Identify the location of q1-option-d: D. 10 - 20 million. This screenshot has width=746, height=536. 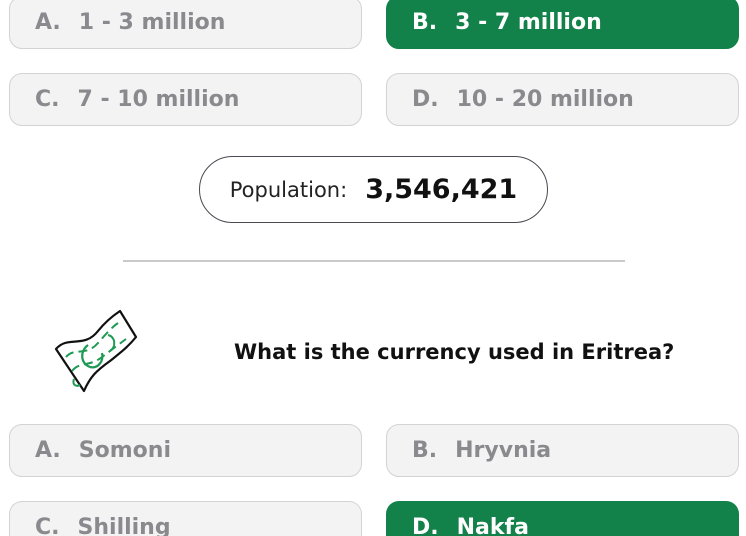
(562, 99).